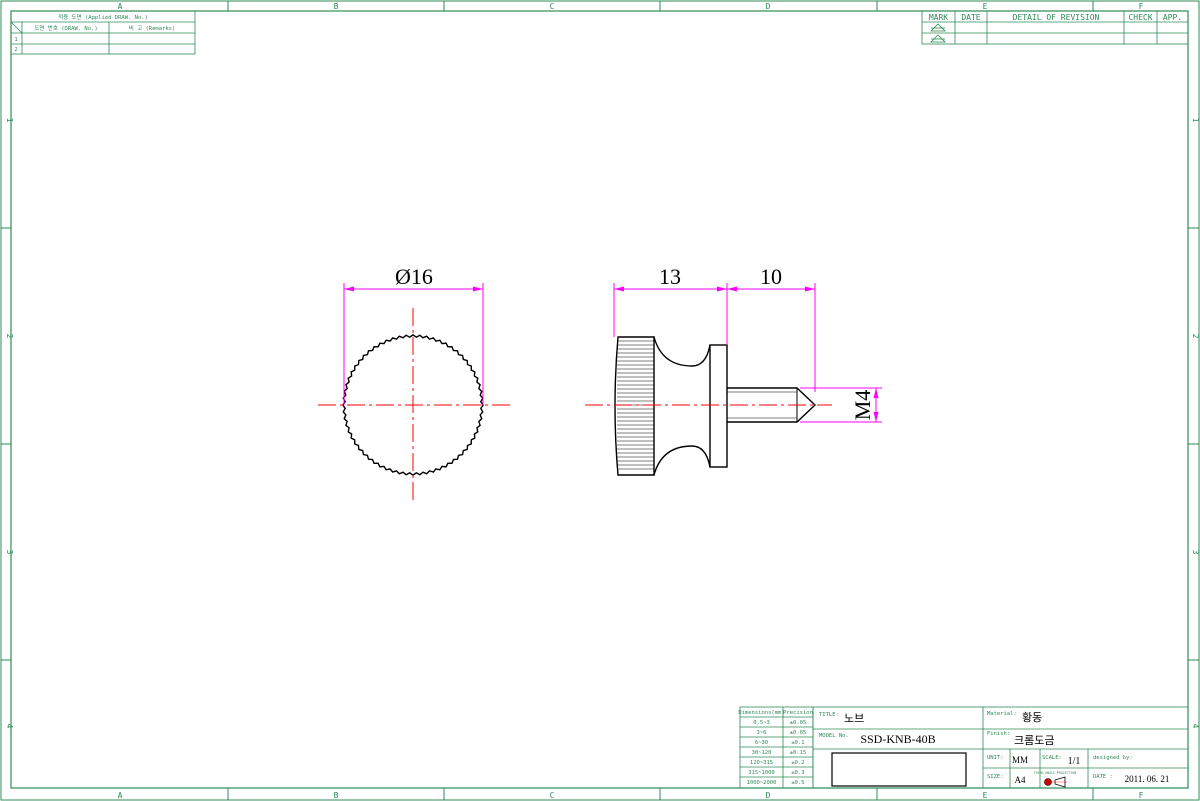 This screenshot has height=801, width=1200. What do you see at coordinates (634, 406) in the screenshot?
I see `knob-head` at bounding box center [634, 406].